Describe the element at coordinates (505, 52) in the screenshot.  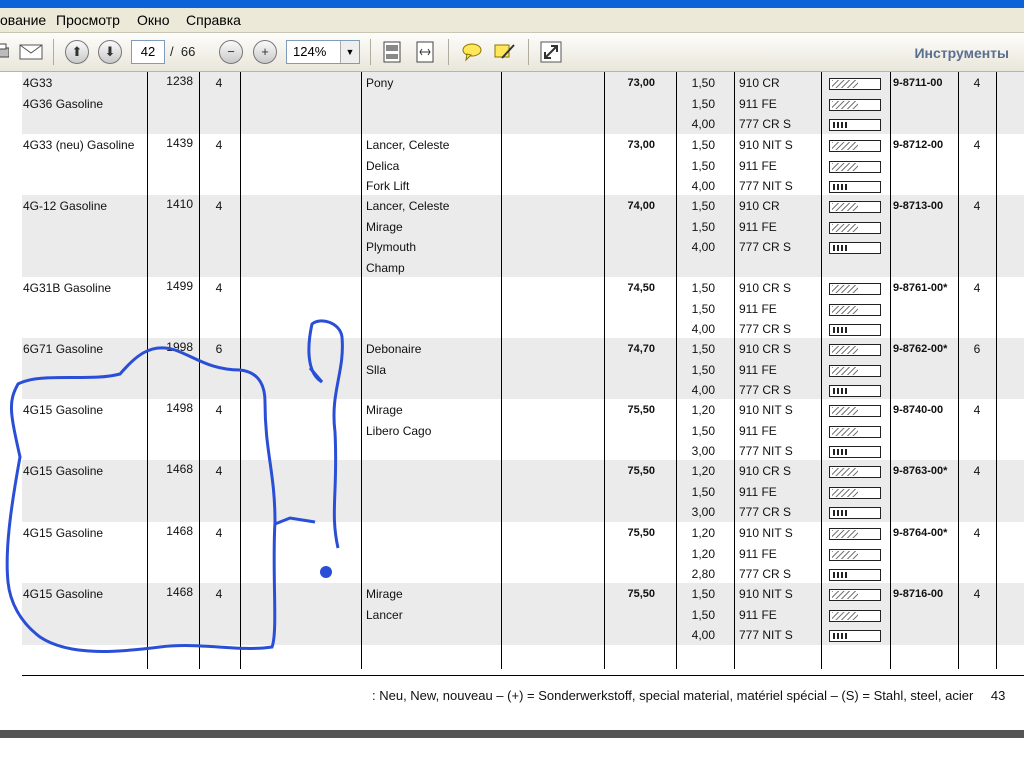
I see `markup-button` at that location.